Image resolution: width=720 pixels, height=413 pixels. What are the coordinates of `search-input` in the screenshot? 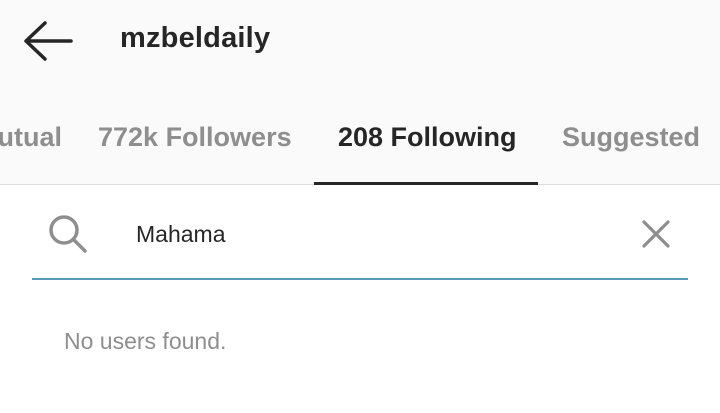 It's located at (376, 234).